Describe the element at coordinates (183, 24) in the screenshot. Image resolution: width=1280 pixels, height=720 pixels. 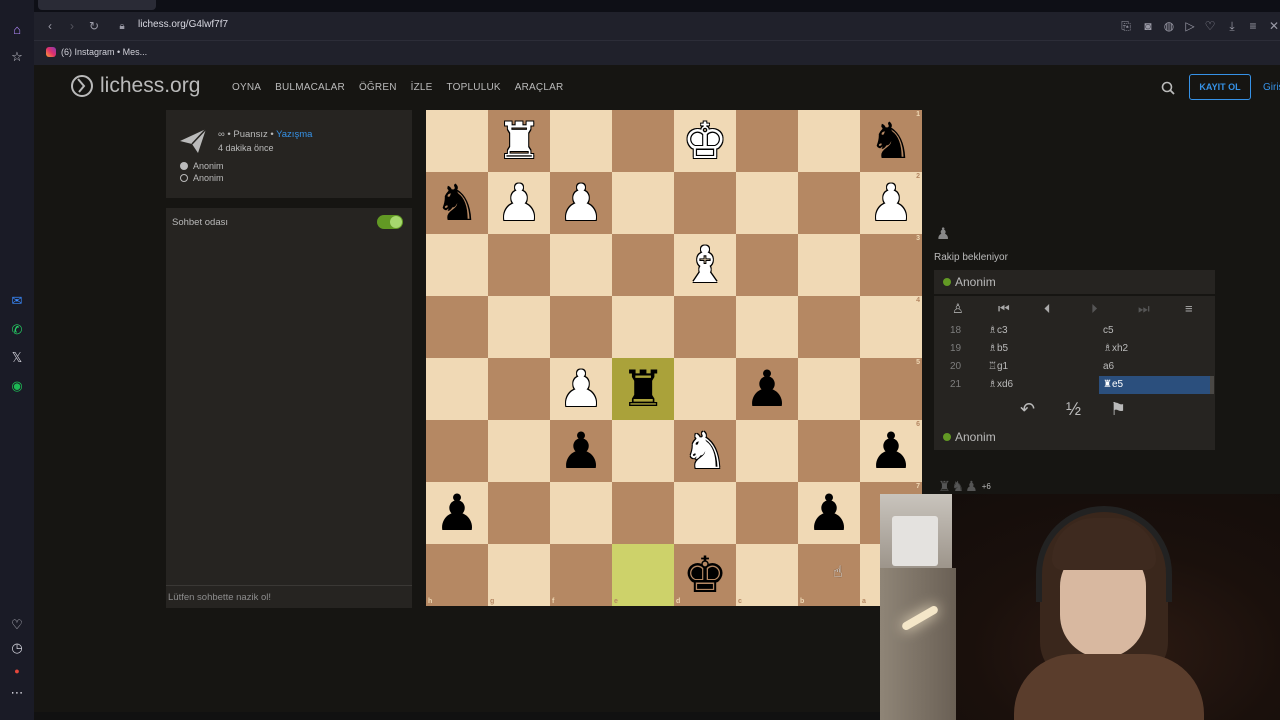
I see `address-bar: lichess.org/G4lwf7f7` at that location.